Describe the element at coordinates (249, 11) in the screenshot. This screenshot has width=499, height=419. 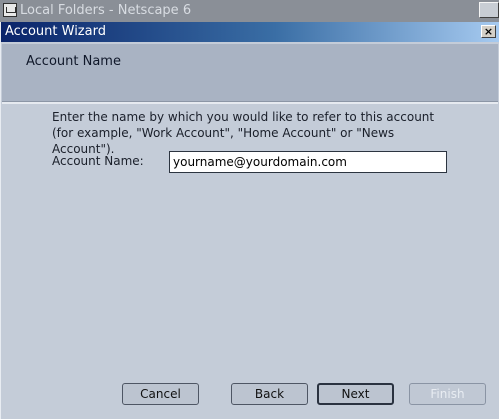
I see `background-window-titlebar: Local Folders - Netscape 6` at that location.